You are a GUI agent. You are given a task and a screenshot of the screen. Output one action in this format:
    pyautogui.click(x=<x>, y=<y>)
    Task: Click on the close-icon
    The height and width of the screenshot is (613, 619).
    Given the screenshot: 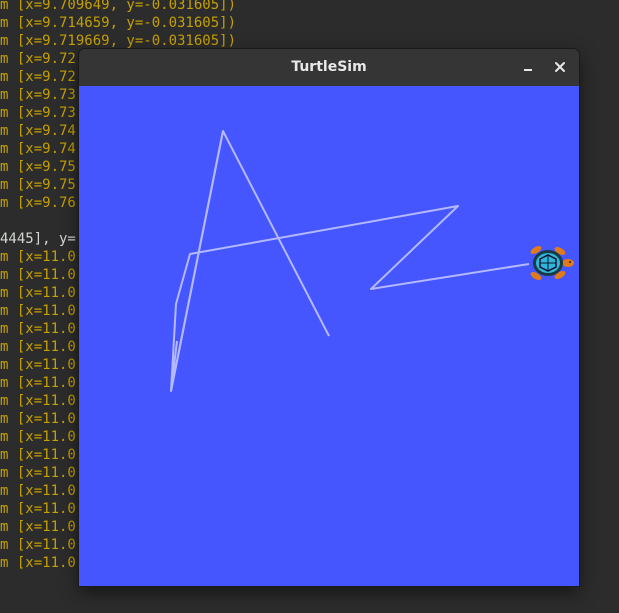 What is the action you would take?
    pyautogui.click(x=560, y=67)
    